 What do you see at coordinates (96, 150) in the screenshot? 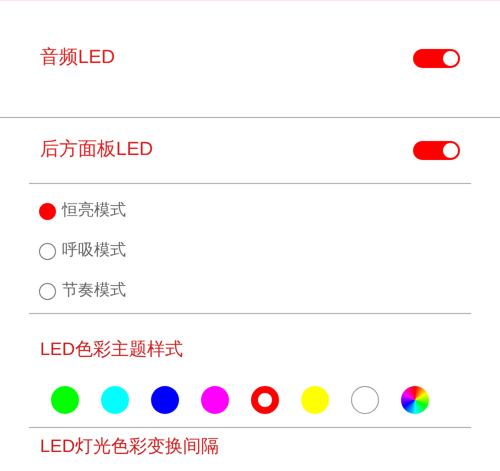
I see `setting-label: 后方面板LED` at bounding box center [96, 150].